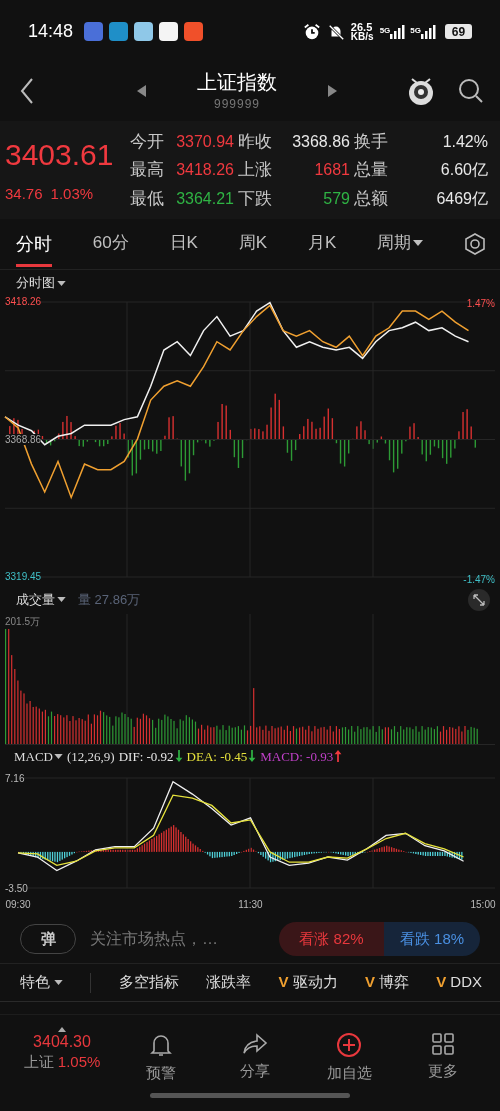  Describe the element at coordinates (371, 170) in the screenshot. I see `stat-label: 总量` at that location.